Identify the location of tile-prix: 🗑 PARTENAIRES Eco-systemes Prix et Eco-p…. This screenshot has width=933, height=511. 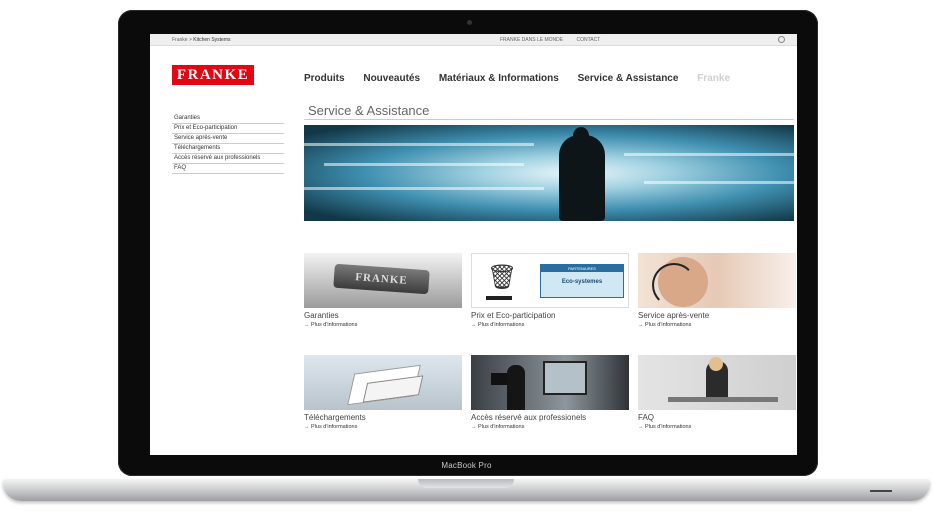
(550, 290).